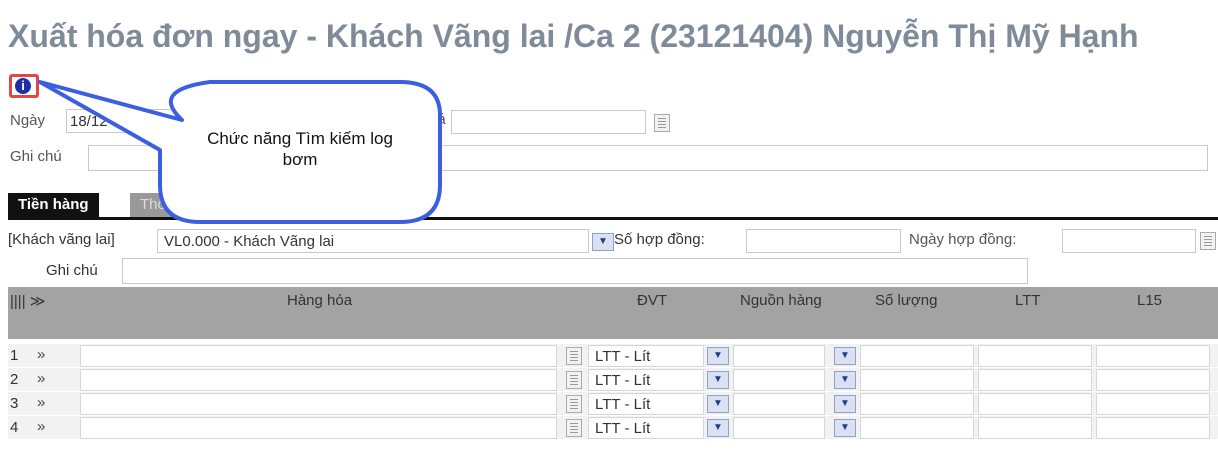 Image resolution: width=1218 pixels, height=461 pixels. I want to click on col-header-qty: Số lượng, so click(906, 300).